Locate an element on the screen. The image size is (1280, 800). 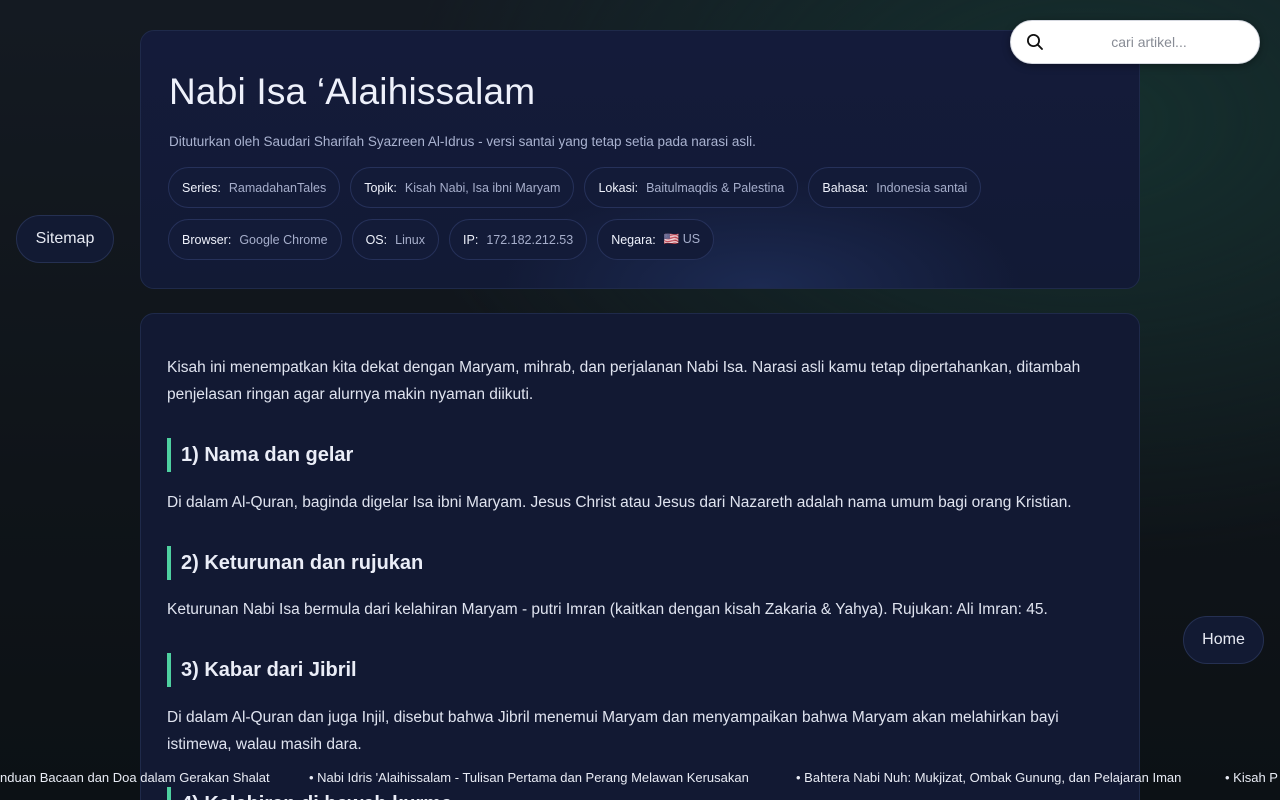
meta-chip-value: Baitulmaqdis & Palestina is located at coordinates (715, 187).